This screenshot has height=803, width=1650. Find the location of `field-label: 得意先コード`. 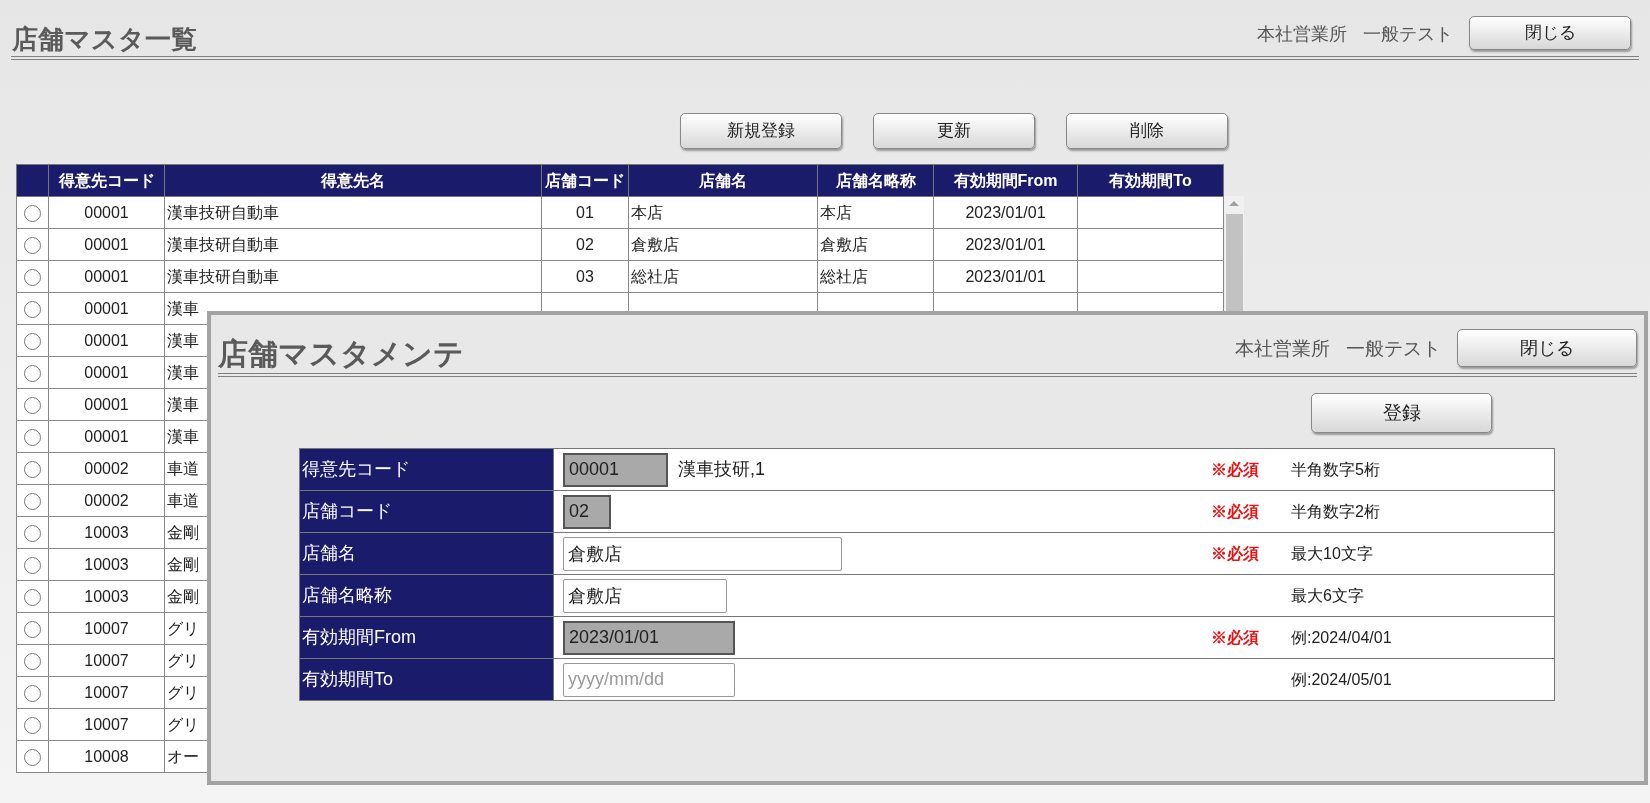

field-label: 得意先コード is located at coordinates (356, 469).